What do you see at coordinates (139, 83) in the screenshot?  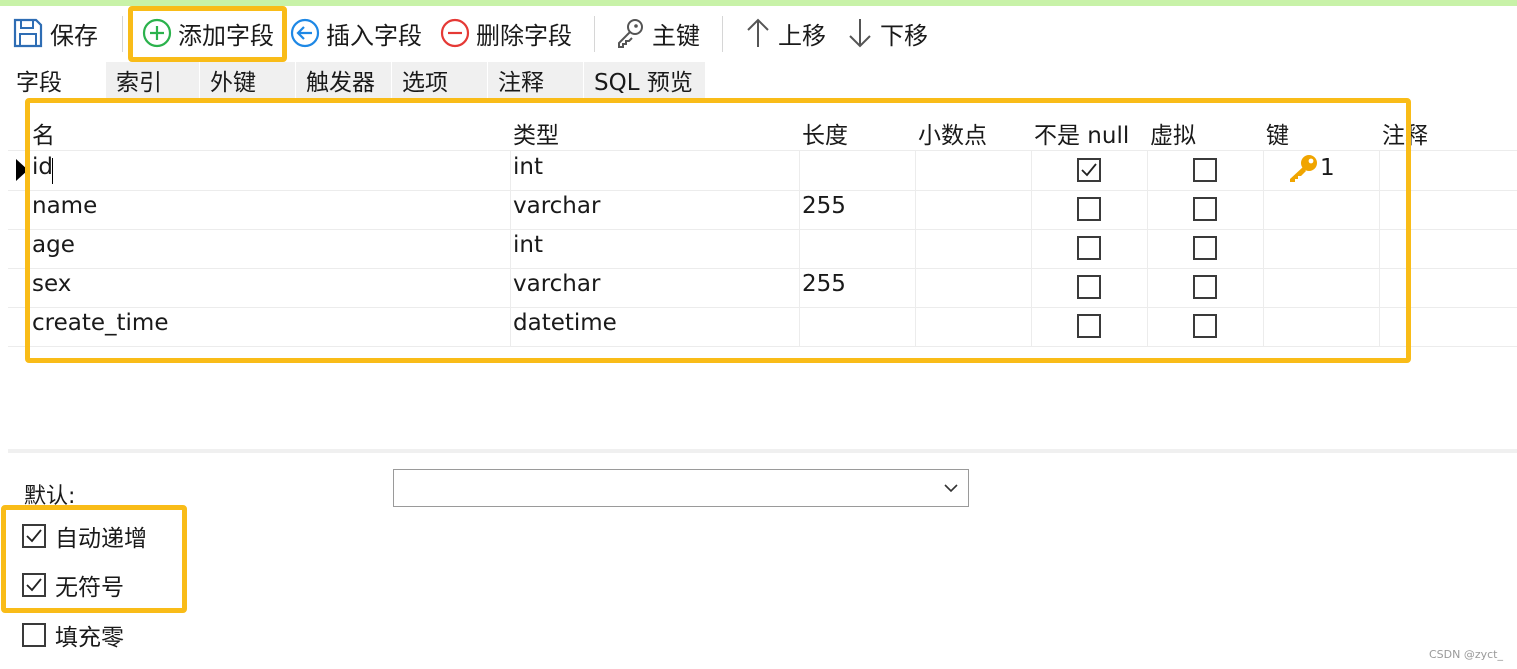 I see `tab-label: 索引` at bounding box center [139, 83].